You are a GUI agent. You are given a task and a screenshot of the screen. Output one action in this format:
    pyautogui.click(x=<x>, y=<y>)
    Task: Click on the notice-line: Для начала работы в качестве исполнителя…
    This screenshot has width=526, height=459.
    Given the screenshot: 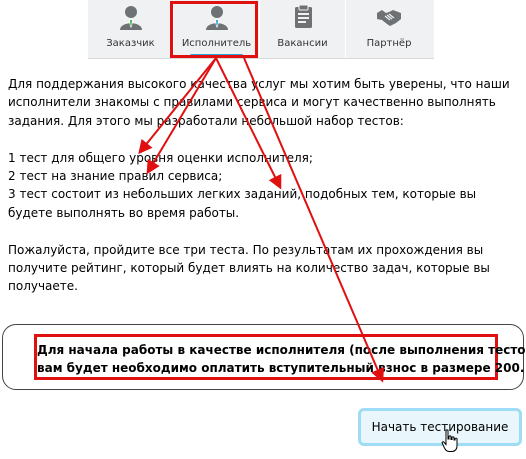 What is the action you would take?
    pyautogui.click(x=281, y=350)
    